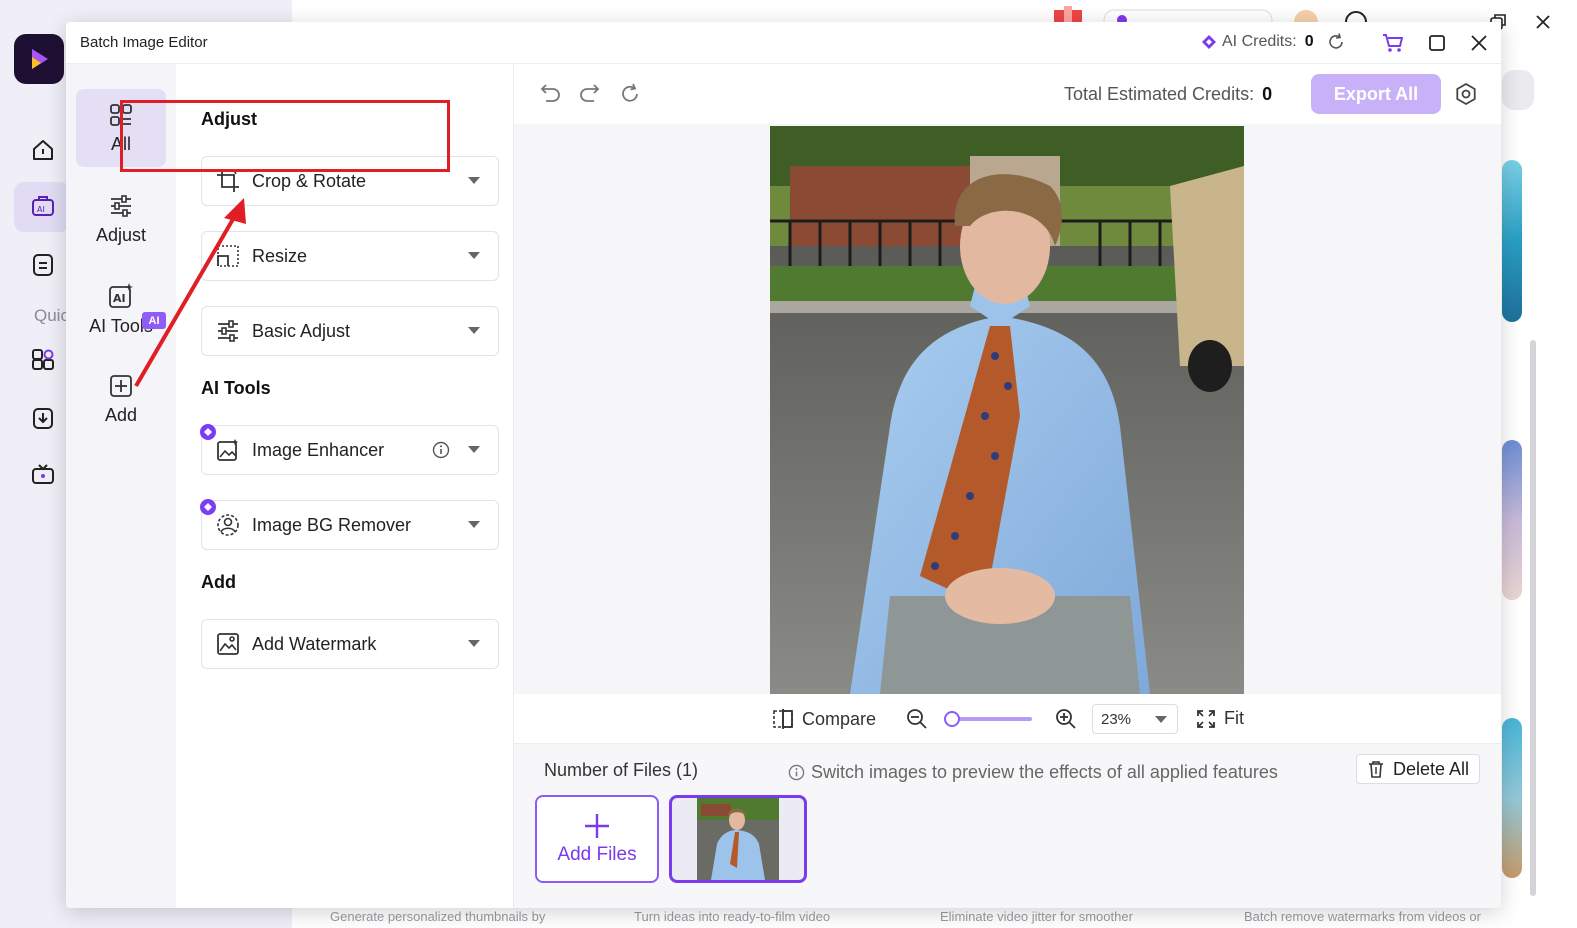 The width and height of the screenshot is (1577, 928). Describe the element at coordinates (952, 719) in the screenshot. I see `zoom-slider-thumb` at that location.